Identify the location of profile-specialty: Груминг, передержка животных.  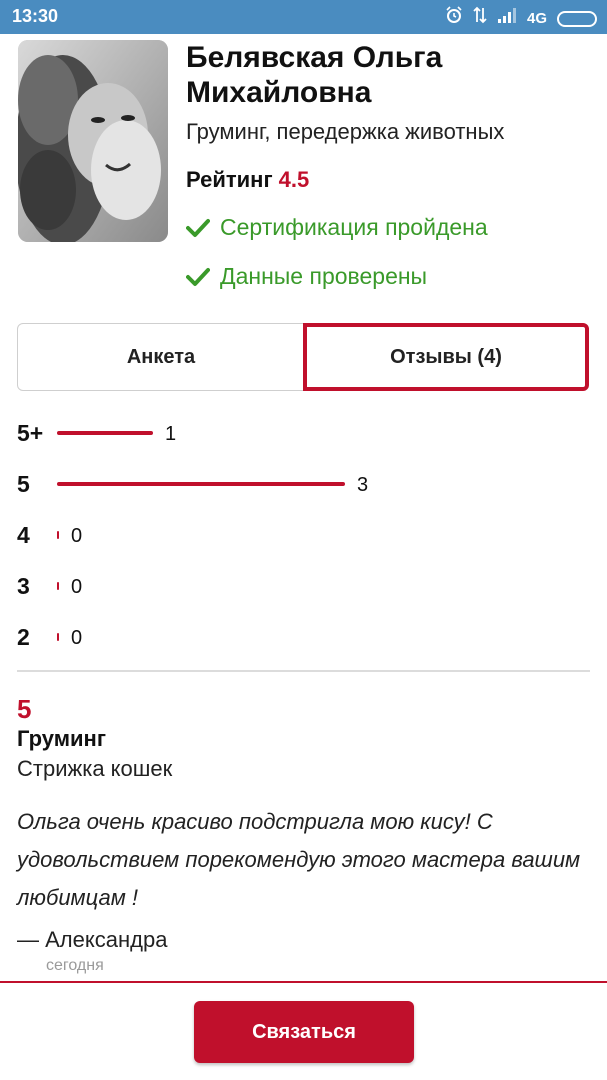
(345, 131).